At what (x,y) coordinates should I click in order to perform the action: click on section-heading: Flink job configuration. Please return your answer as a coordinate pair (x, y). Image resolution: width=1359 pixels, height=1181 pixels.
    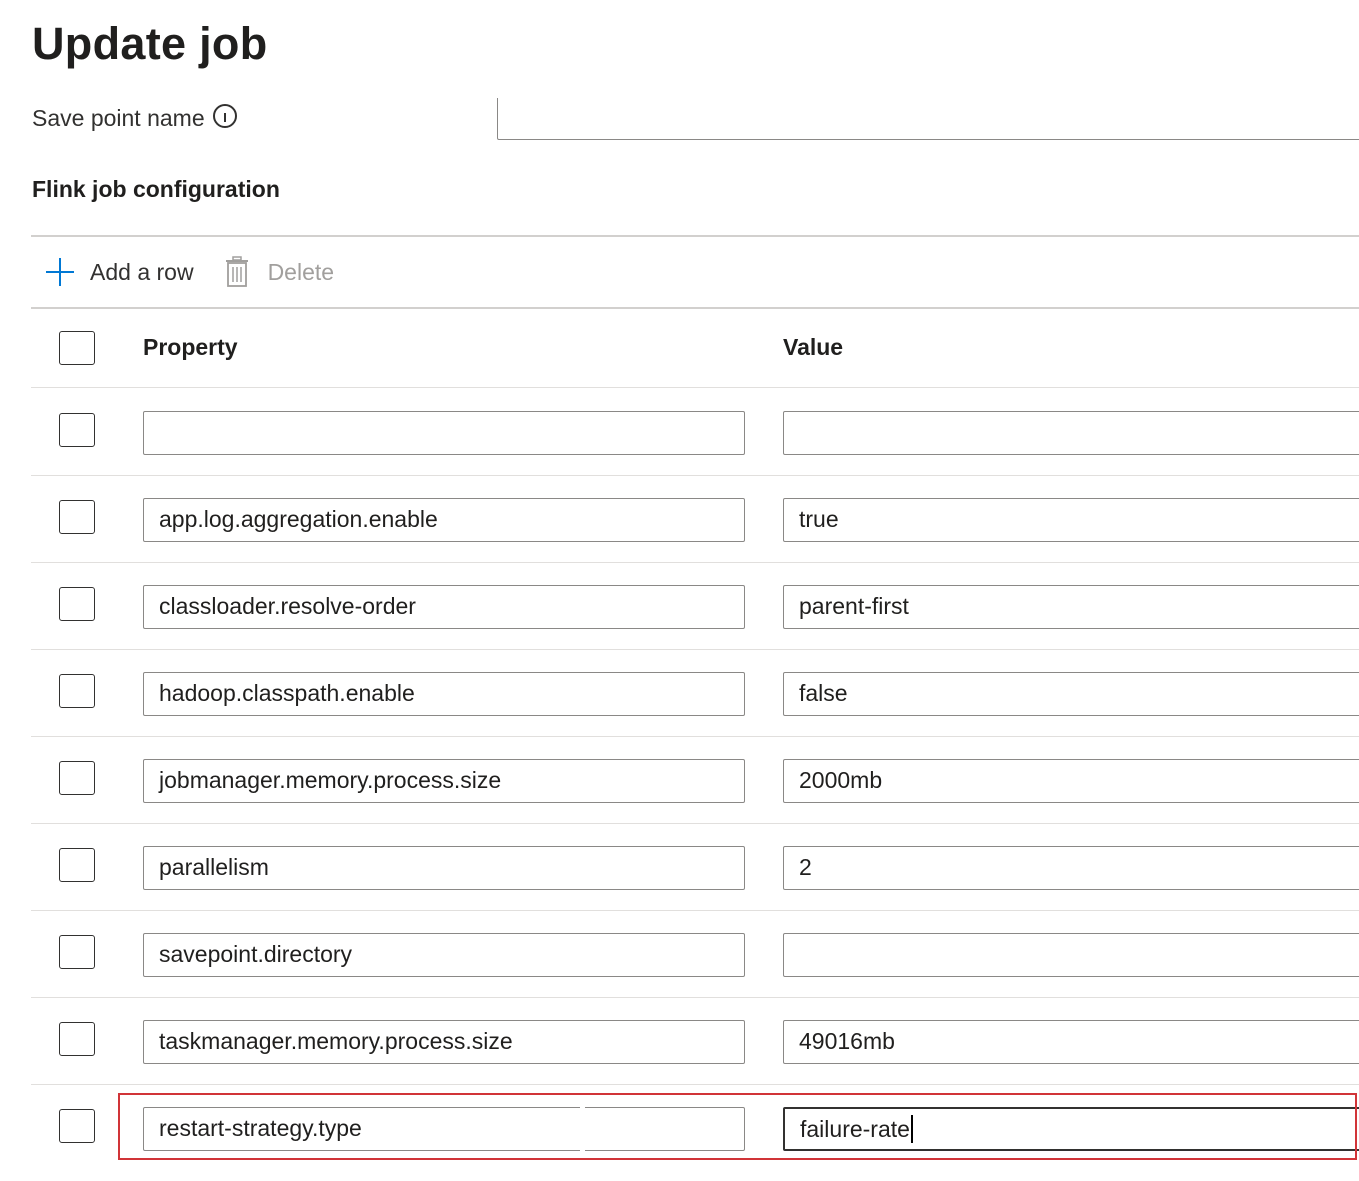
    Looking at the image, I should click on (156, 189).